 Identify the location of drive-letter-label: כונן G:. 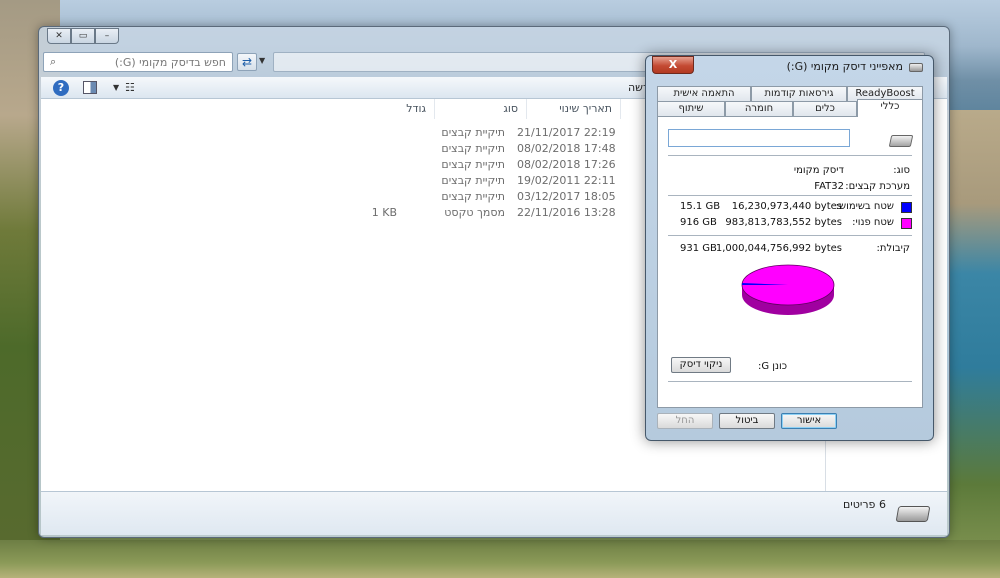
(773, 366).